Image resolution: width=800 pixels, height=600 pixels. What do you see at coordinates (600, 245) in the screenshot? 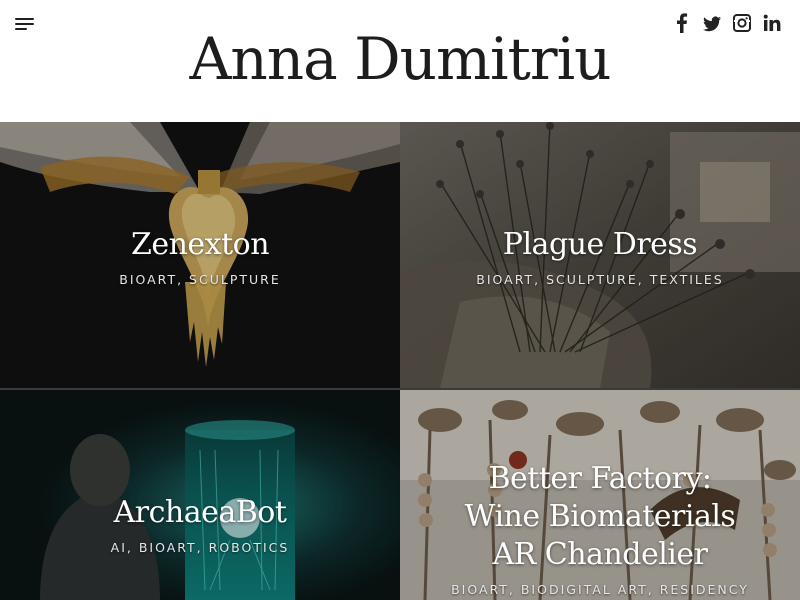
I see `project-title: Plague Dress` at bounding box center [600, 245].